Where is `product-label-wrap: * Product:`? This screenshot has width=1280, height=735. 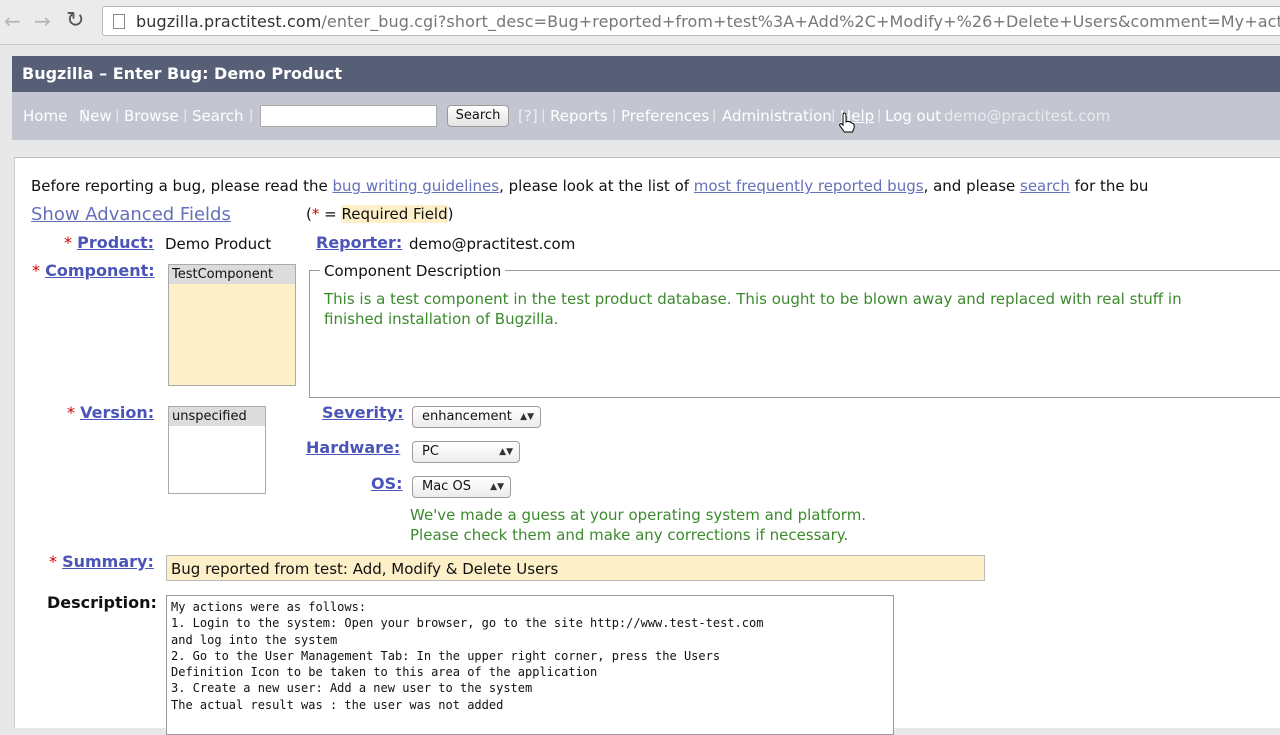 product-label-wrap: * Product: is located at coordinates (109, 242).